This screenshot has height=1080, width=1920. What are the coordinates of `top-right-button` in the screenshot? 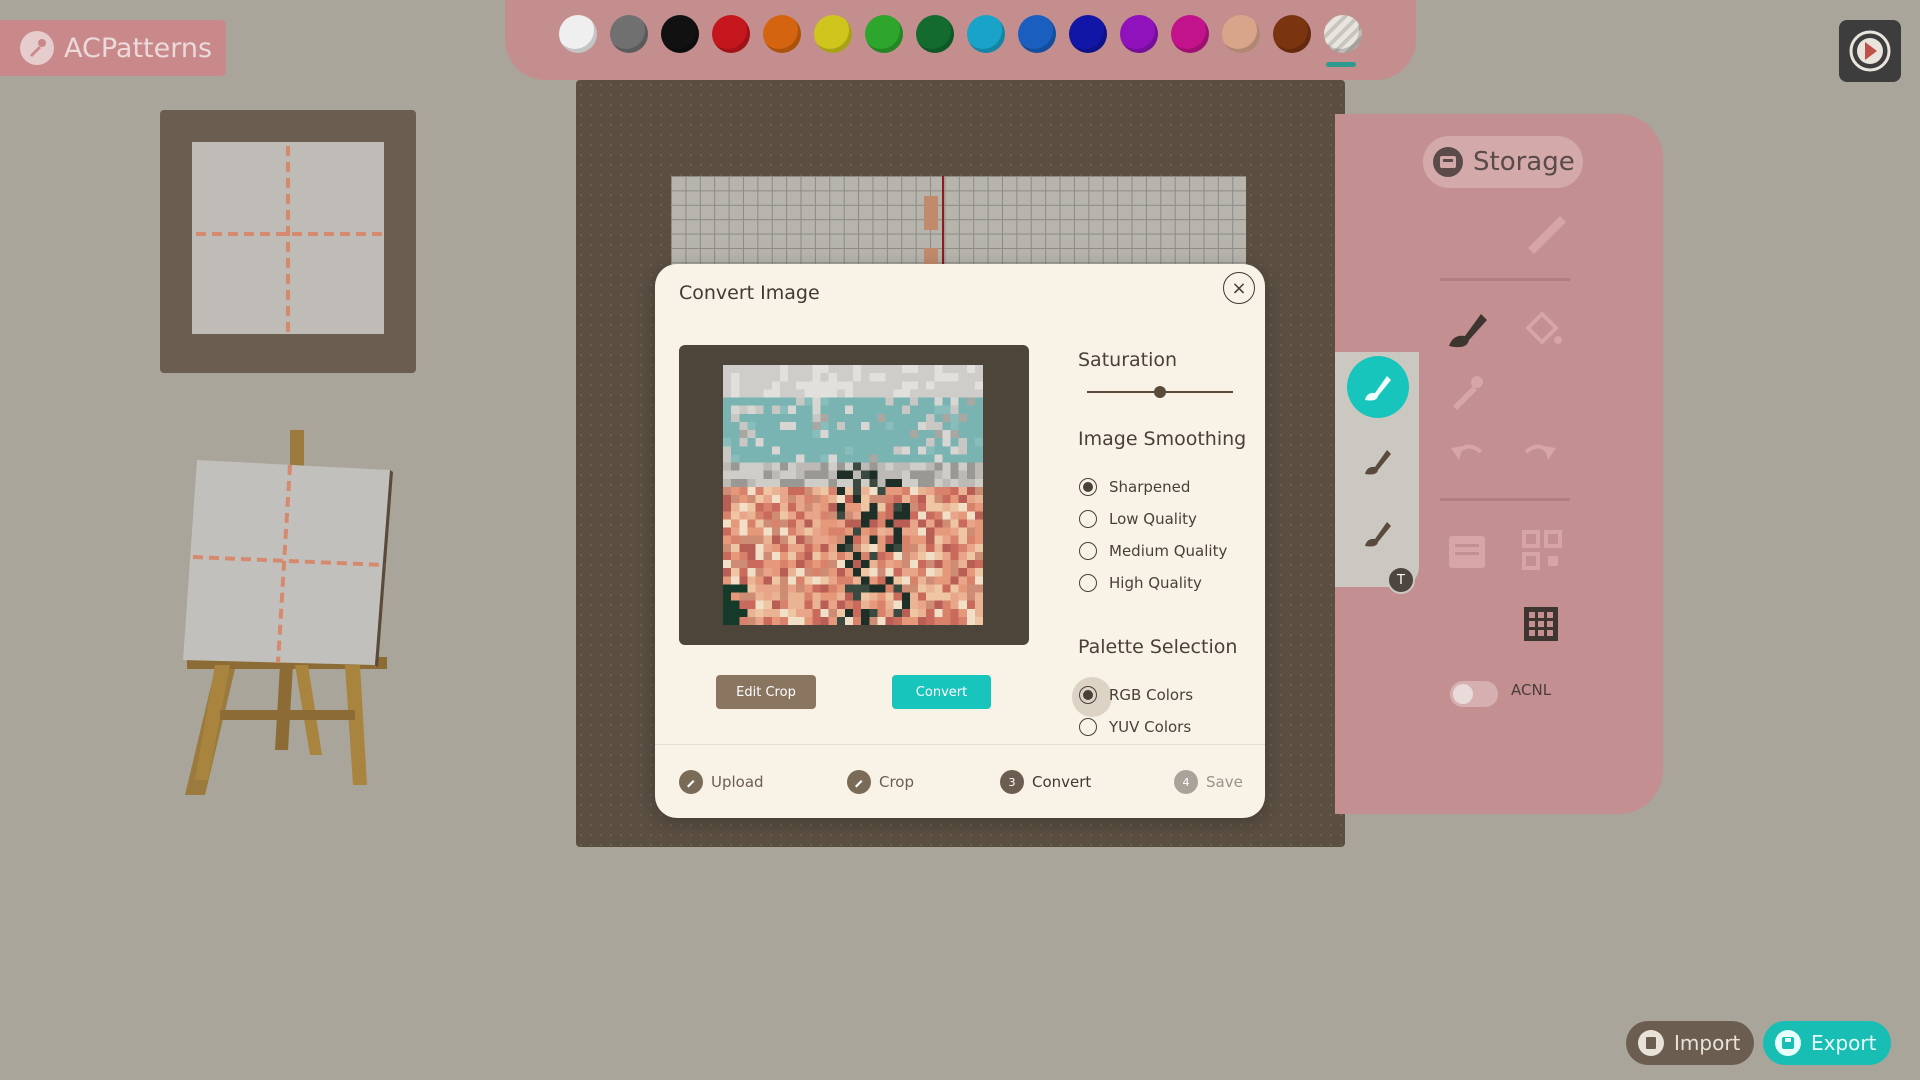 It's located at (1870, 51).